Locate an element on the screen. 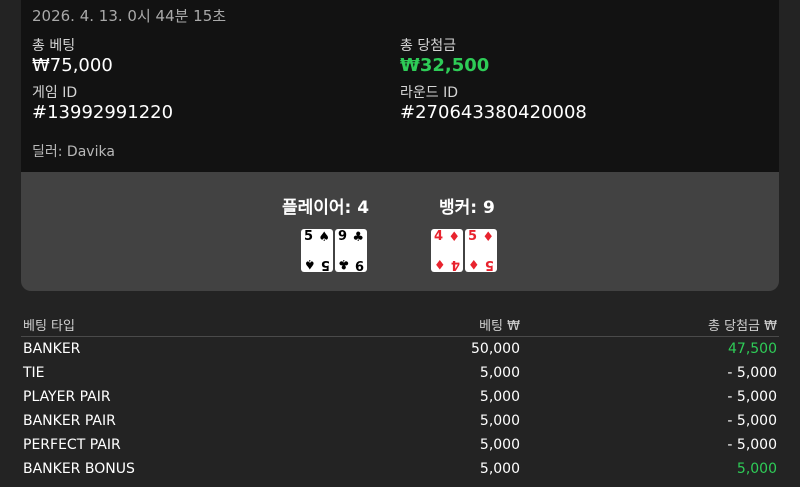 This screenshot has width=800, height=487. round-datetime: 2026. 4. 13. 0시 44분 15초 is located at coordinates (129, 16).